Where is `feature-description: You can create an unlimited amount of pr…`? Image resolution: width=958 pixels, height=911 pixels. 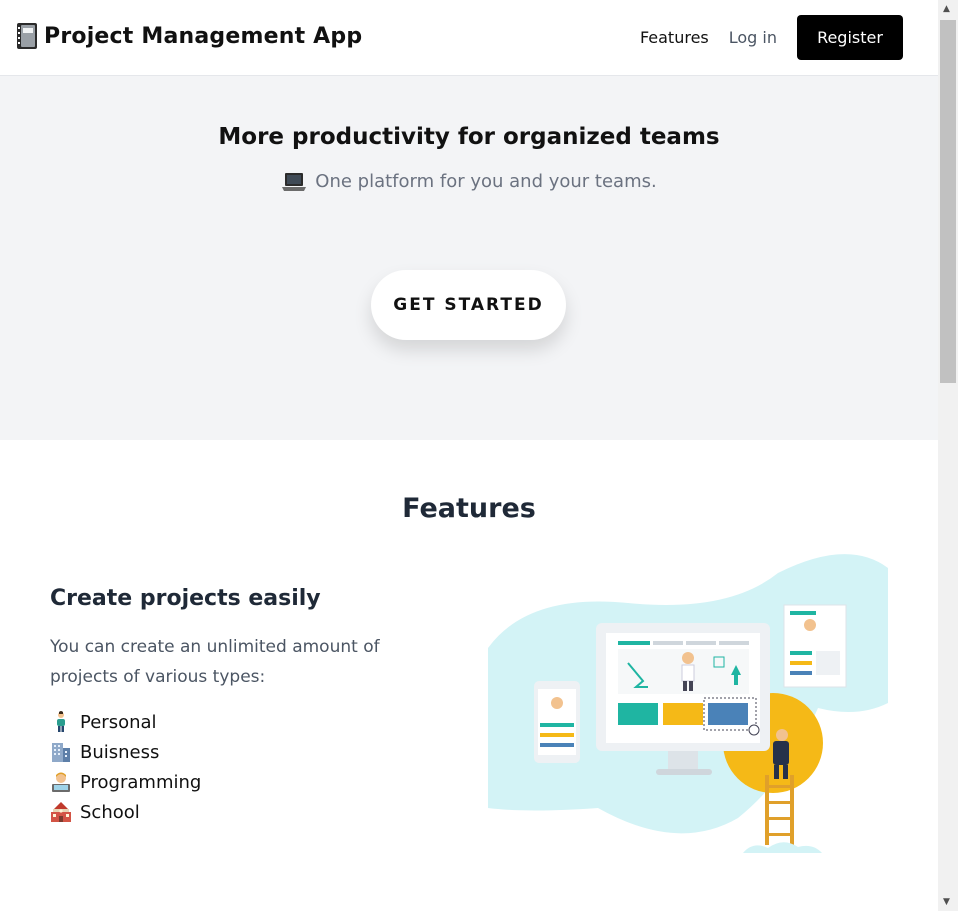
feature-description: You can create an unlimited amount of pr… is located at coordinates (215, 662).